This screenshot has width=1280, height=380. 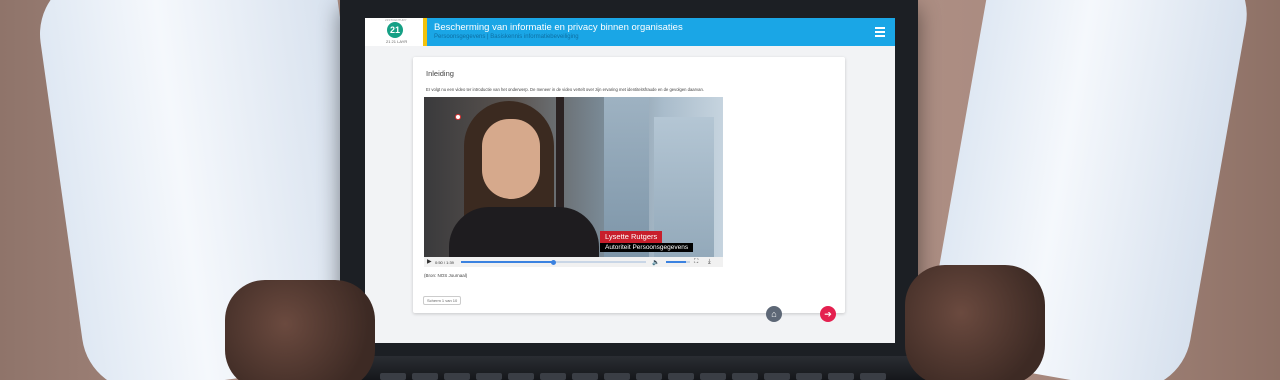 I want to click on next-button: ➔, so click(x=828, y=314).